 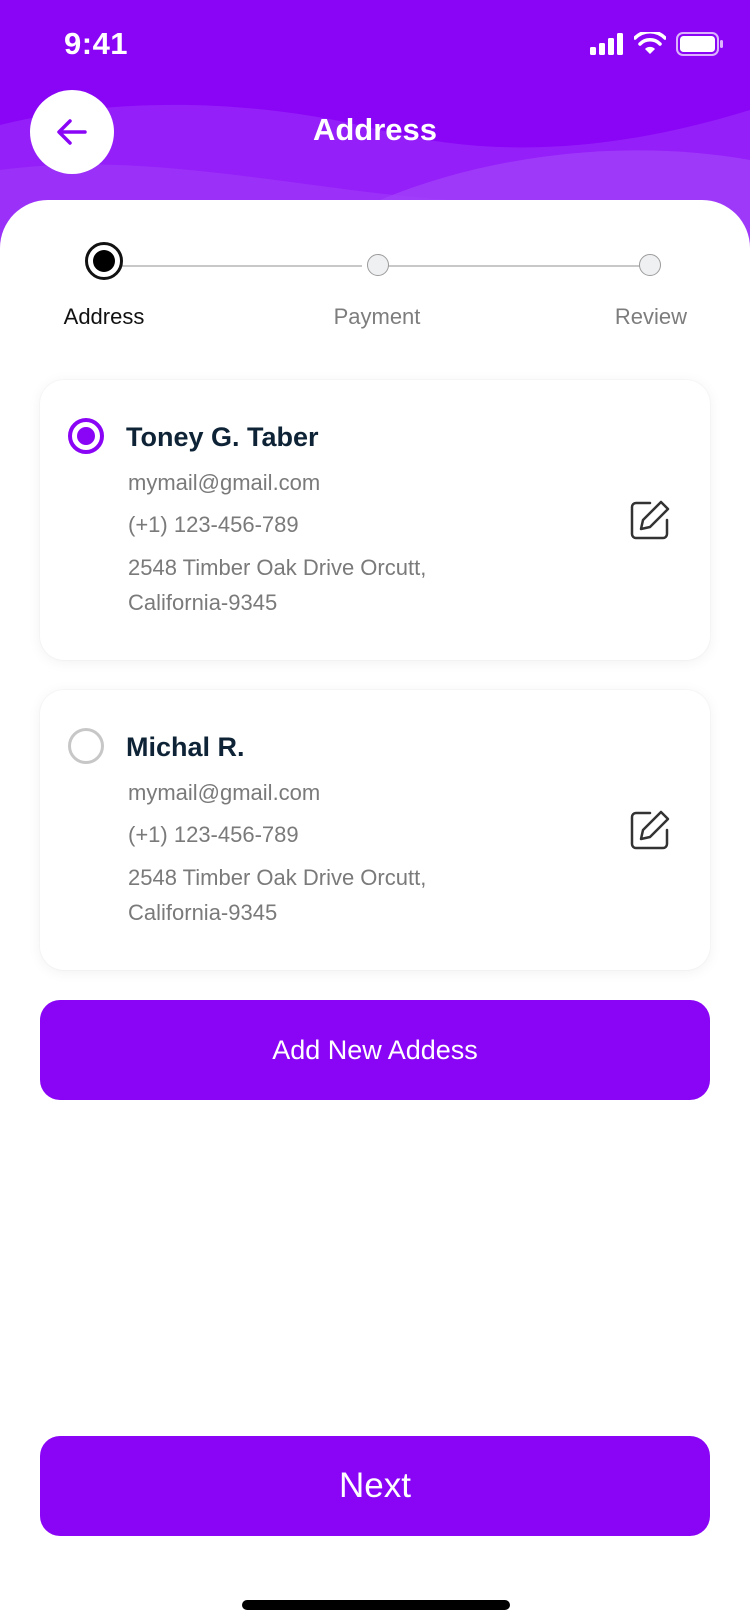 I want to click on address-name: Toney G. Taber, so click(x=222, y=437).